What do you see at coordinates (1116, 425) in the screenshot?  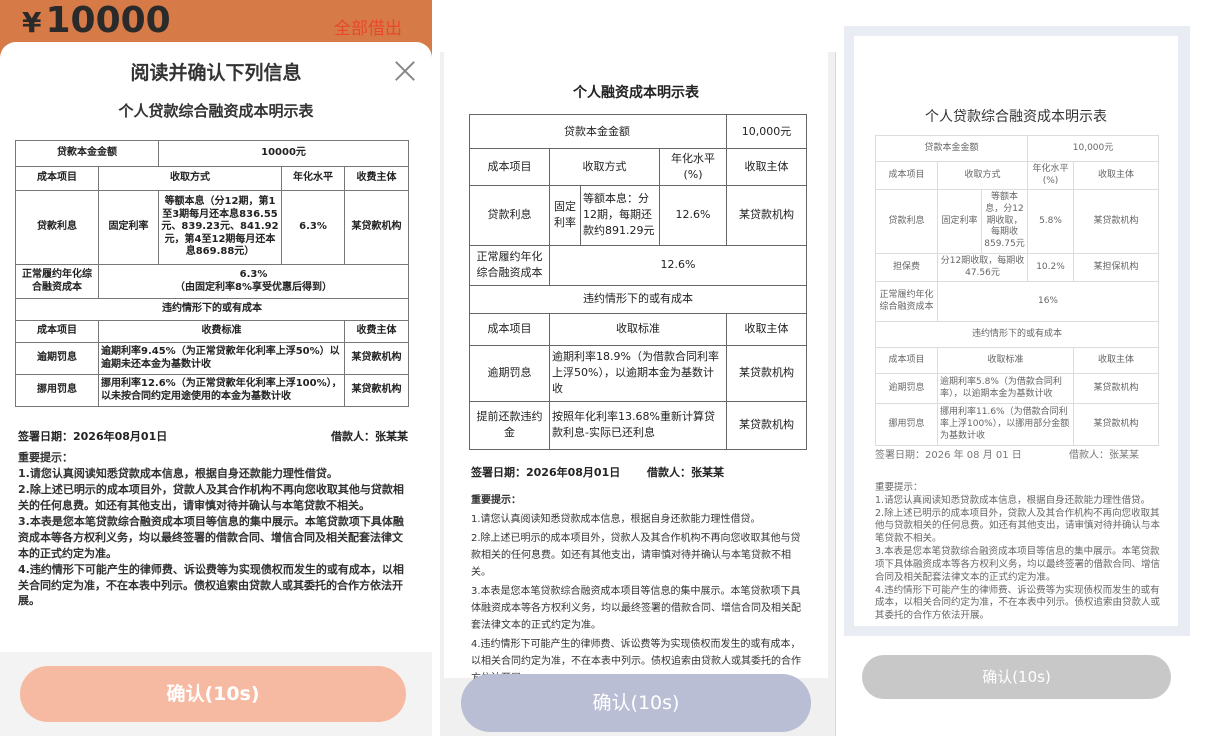 I see `misuse-party: 某贷款机构` at bounding box center [1116, 425].